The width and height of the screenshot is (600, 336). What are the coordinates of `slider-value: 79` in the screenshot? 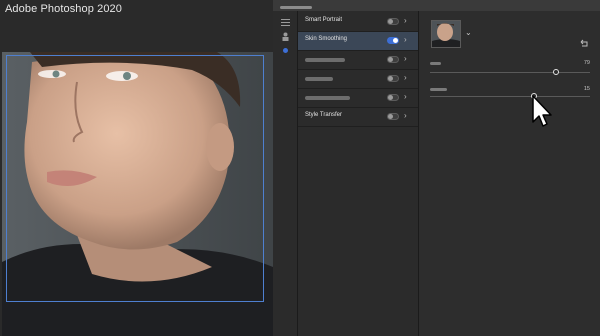 It's located at (586, 63).